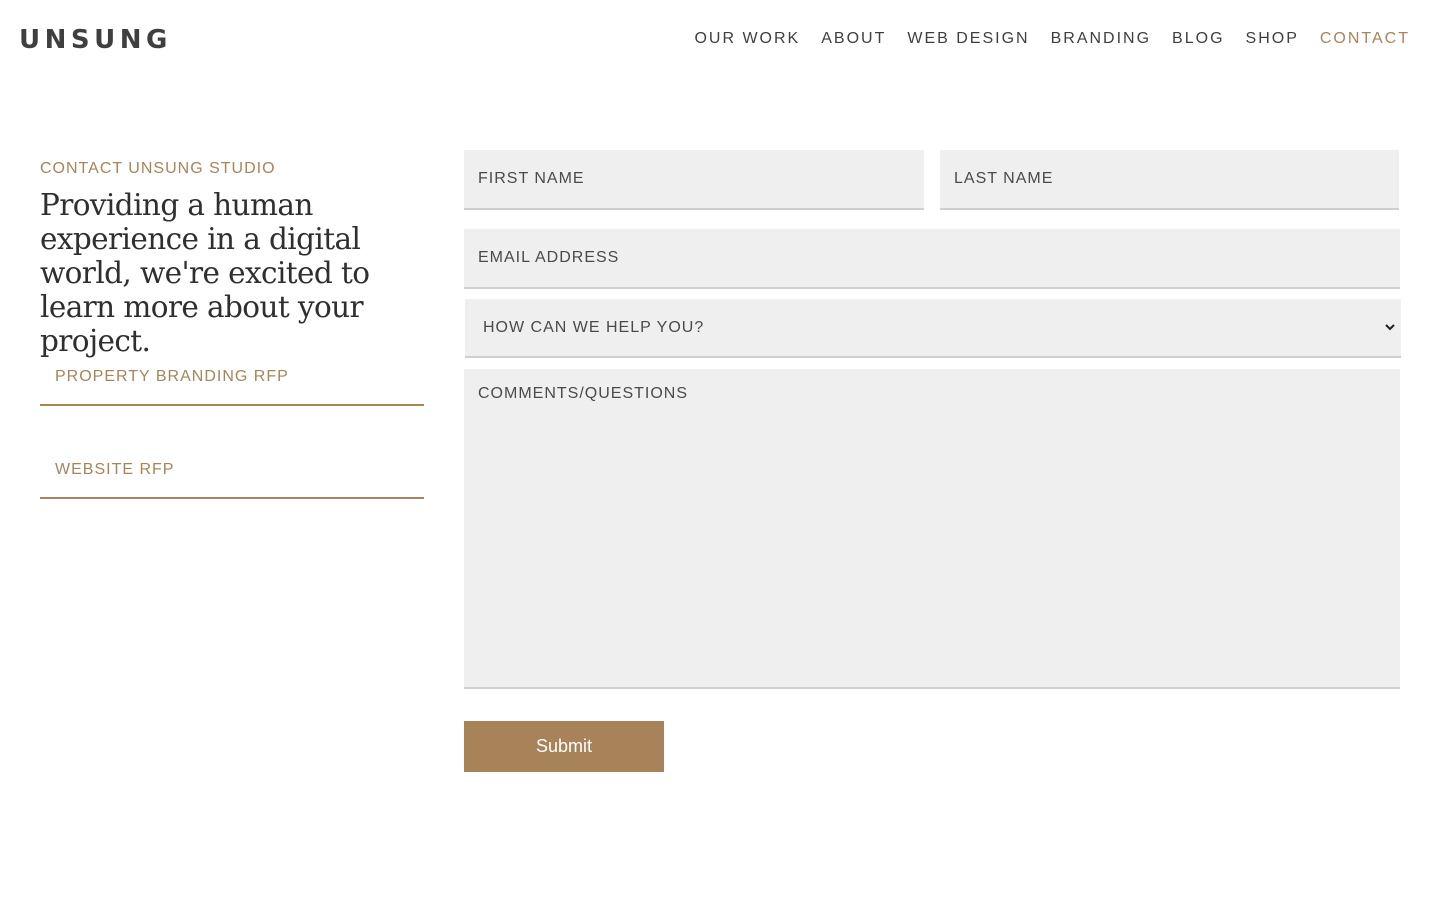  Describe the element at coordinates (968, 39) in the screenshot. I see `nav-web-design: WEB DESIGN` at that location.